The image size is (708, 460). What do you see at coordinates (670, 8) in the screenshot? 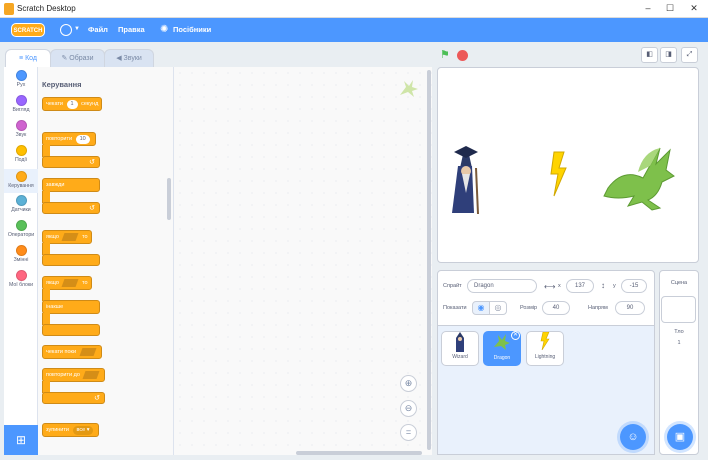
I see `maximize-icon: ☐` at bounding box center [670, 8].